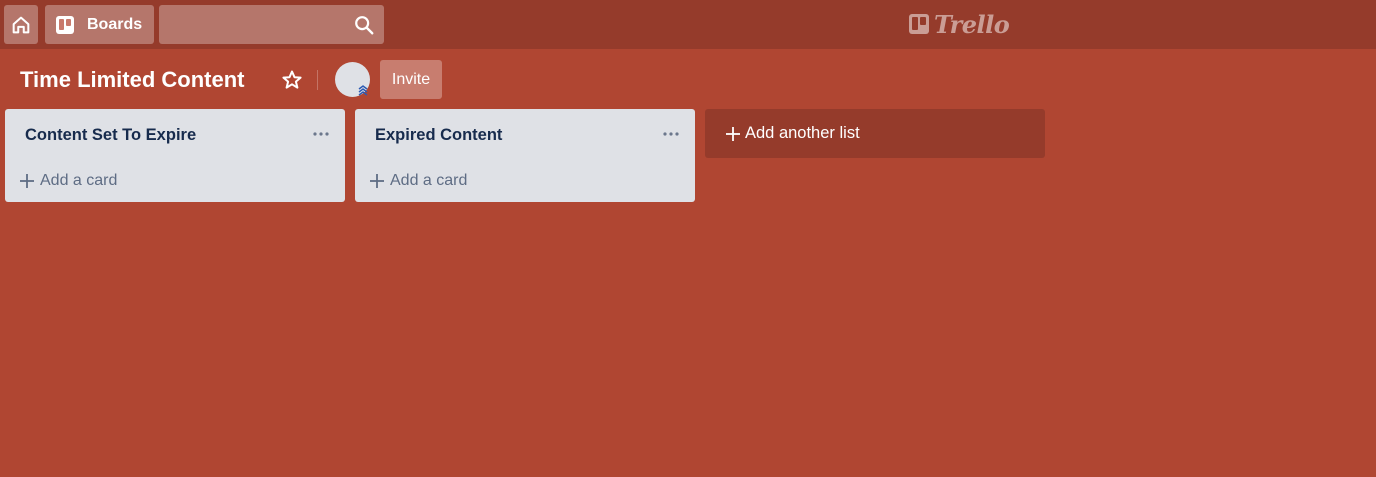 This screenshot has width=1376, height=477. I want to click on search-box, so click(271, 24).